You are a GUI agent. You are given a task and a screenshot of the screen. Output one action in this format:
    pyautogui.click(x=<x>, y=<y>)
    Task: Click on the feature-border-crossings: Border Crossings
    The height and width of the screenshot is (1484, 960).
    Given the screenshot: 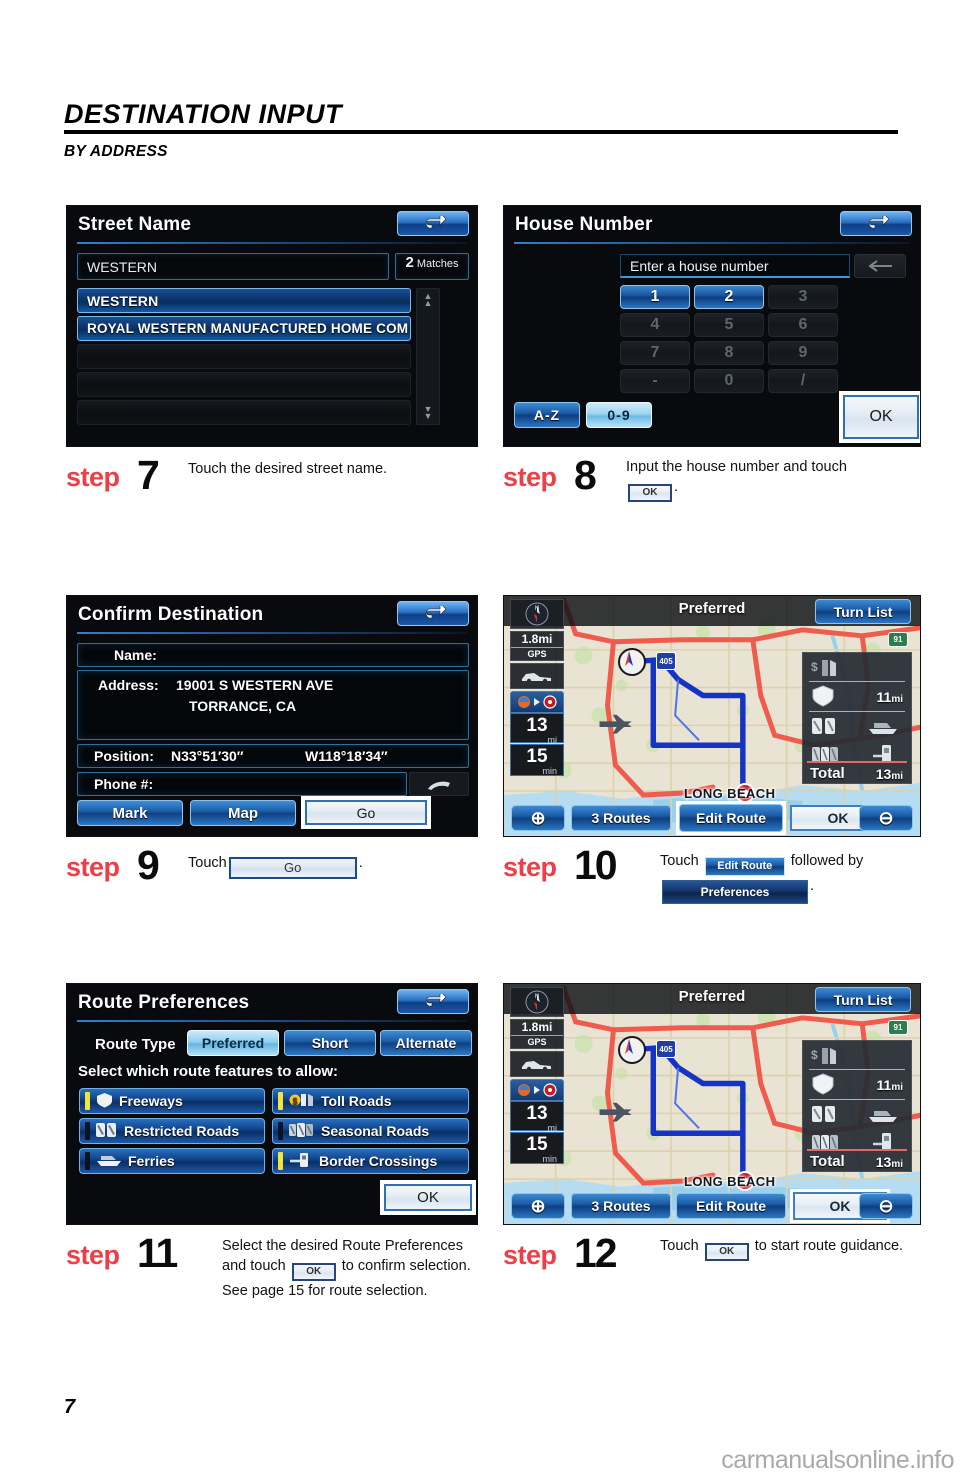 What is the action you would take?
    pyautogui.click(x=370, y=1161)
    